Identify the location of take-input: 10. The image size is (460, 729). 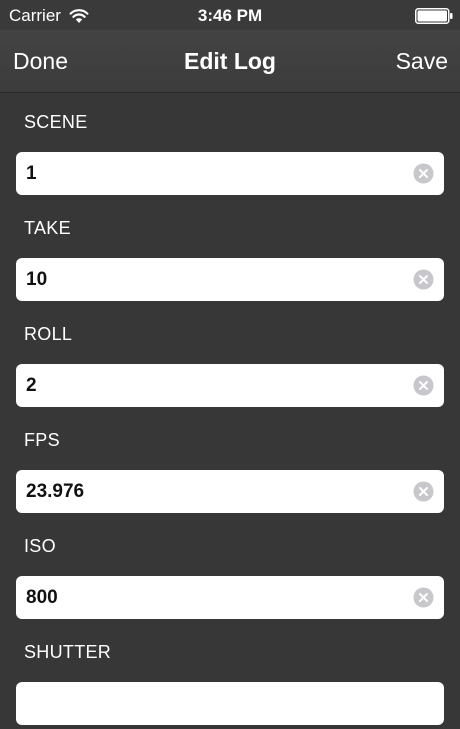
(230, 279).